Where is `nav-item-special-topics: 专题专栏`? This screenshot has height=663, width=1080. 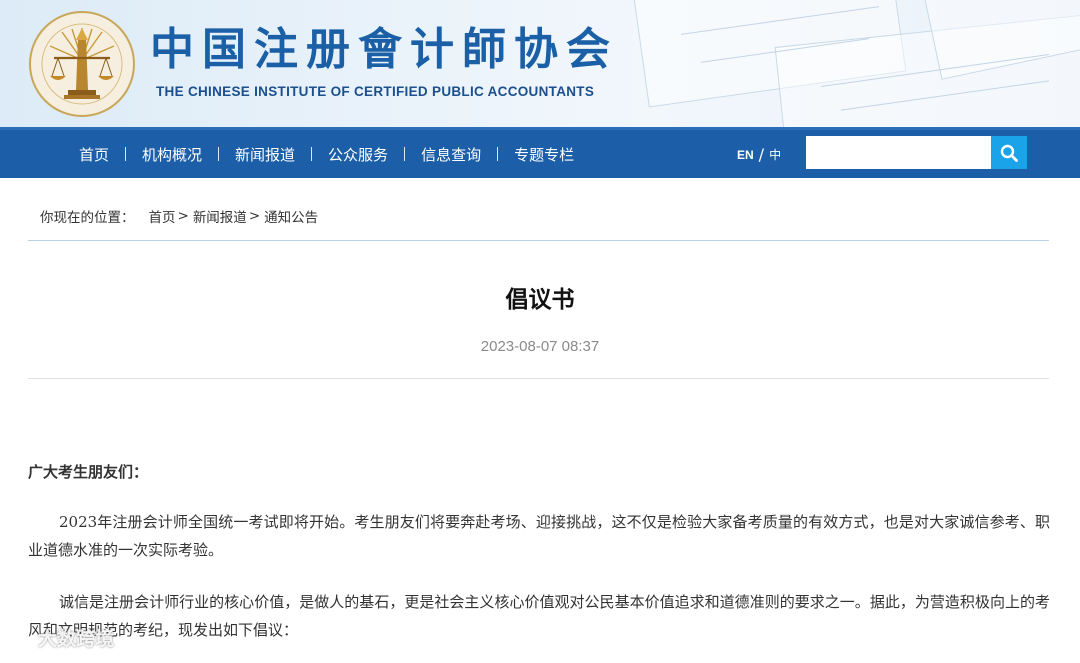
nav-item-special-topics: 专题专栏 is located at coordinates (544, 154).